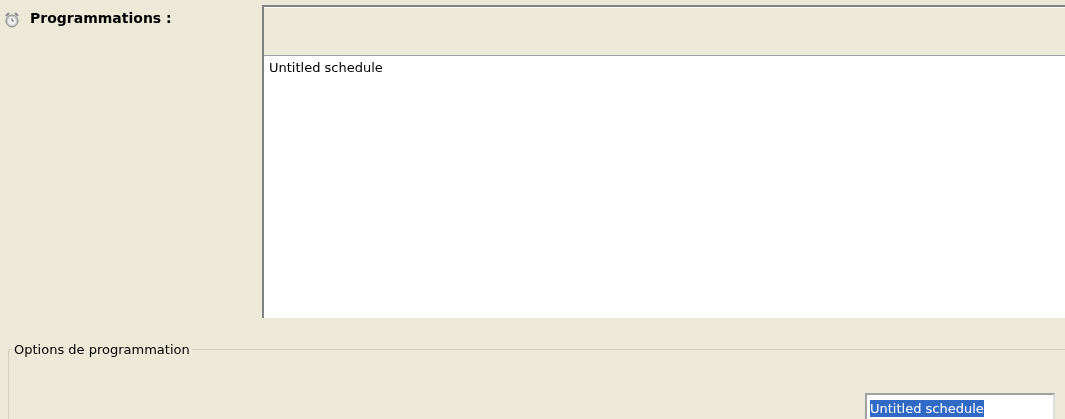 This screenshot has width=1065, height=419. What do you see at coordinates (102, 349) in the screenshot?
I see `options-legend: Options de programmation` at bounding box center [102, 349].